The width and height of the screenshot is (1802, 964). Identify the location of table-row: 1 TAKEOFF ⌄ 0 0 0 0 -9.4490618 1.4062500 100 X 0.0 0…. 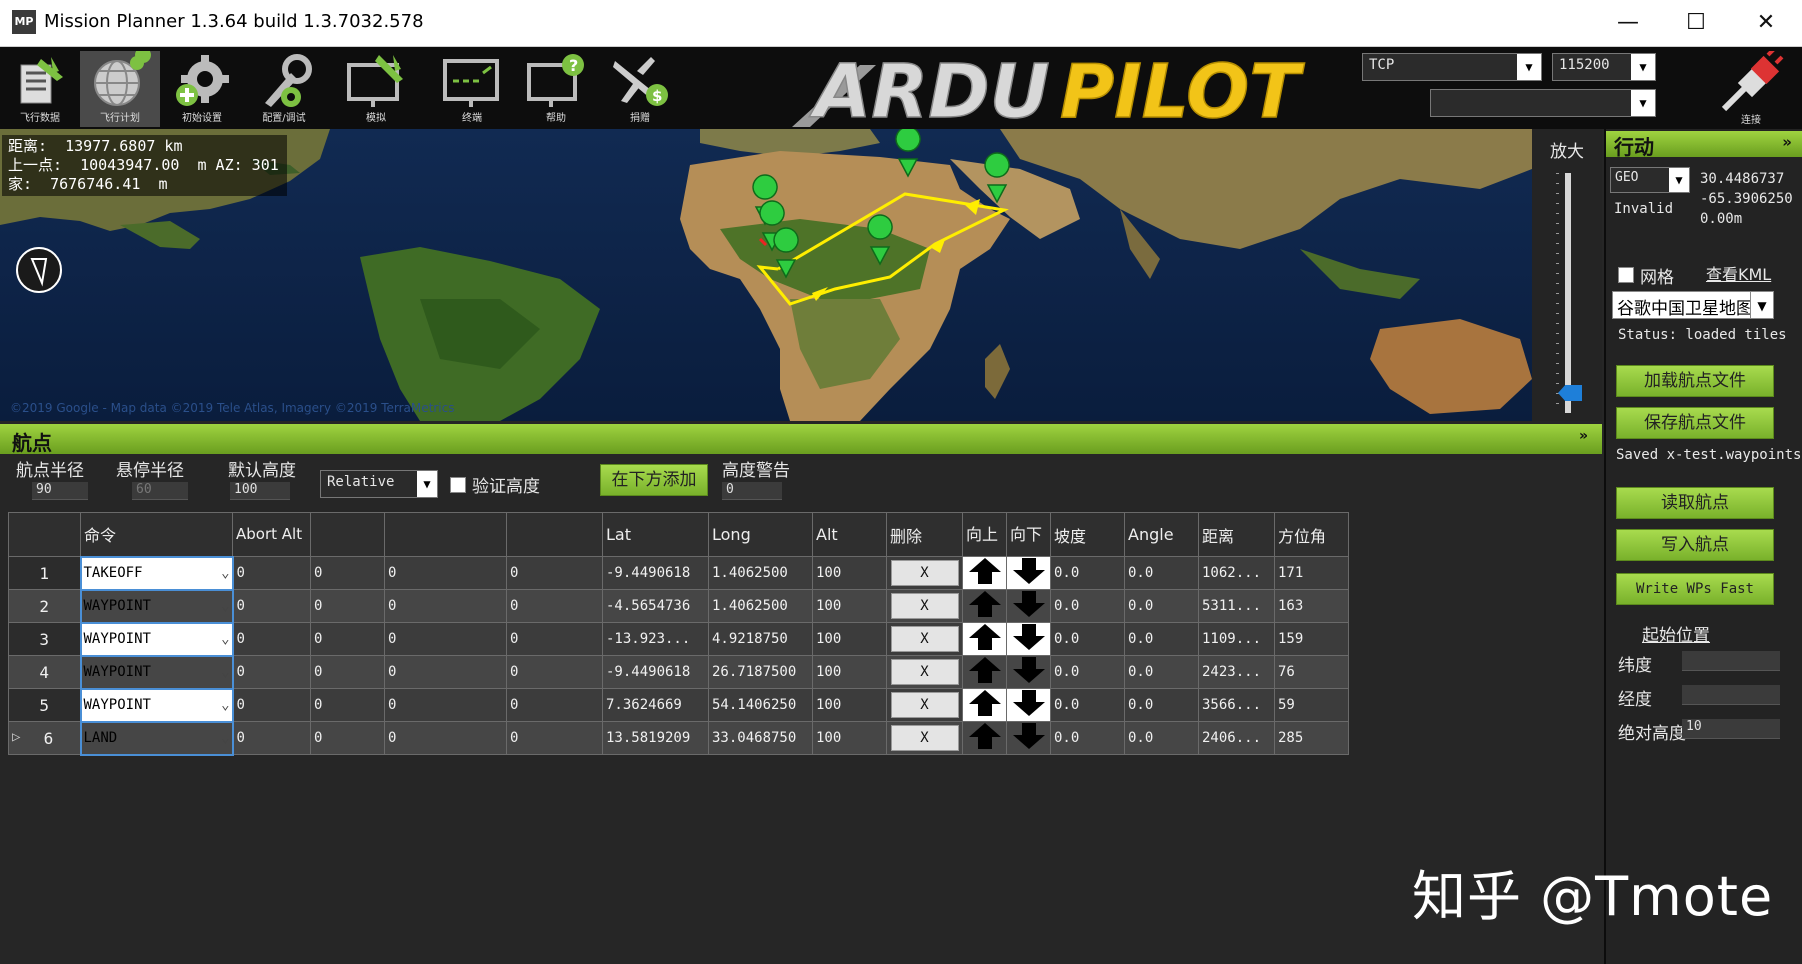
(678, 573).